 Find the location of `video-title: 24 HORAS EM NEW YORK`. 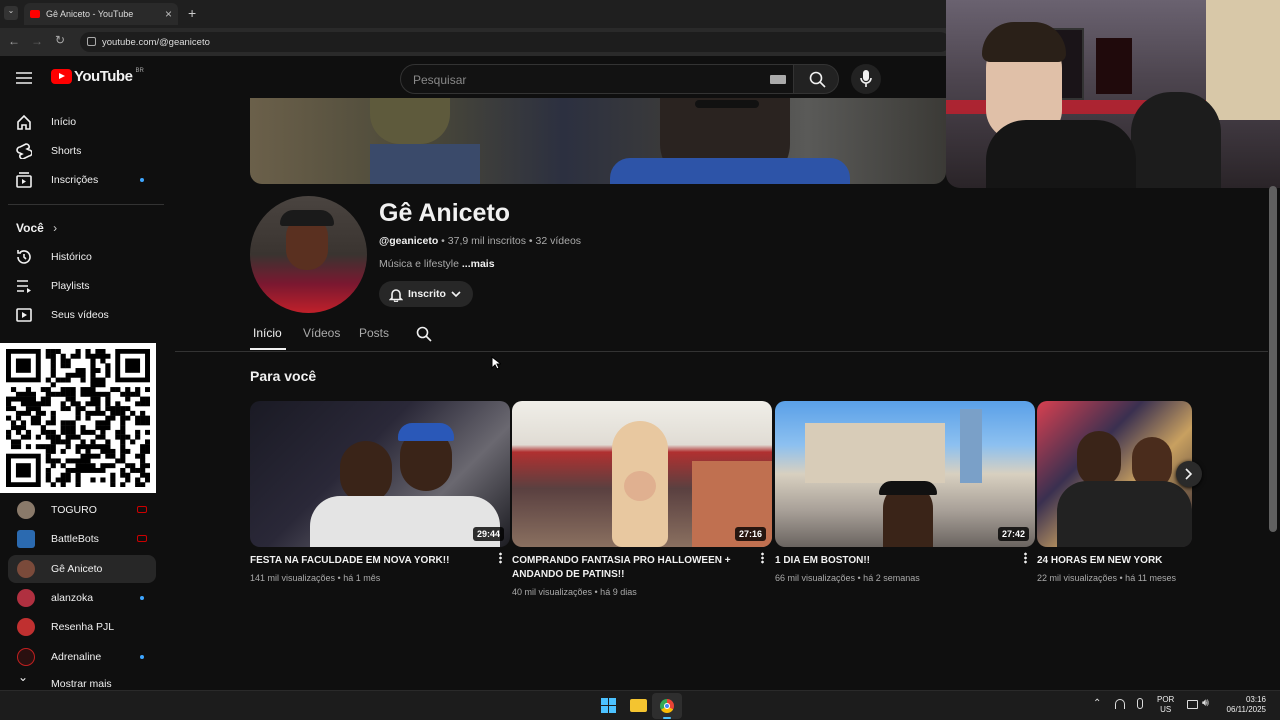

video-title: 24 HORAS EM NEW YORK is located at coordinates (1112, 561).